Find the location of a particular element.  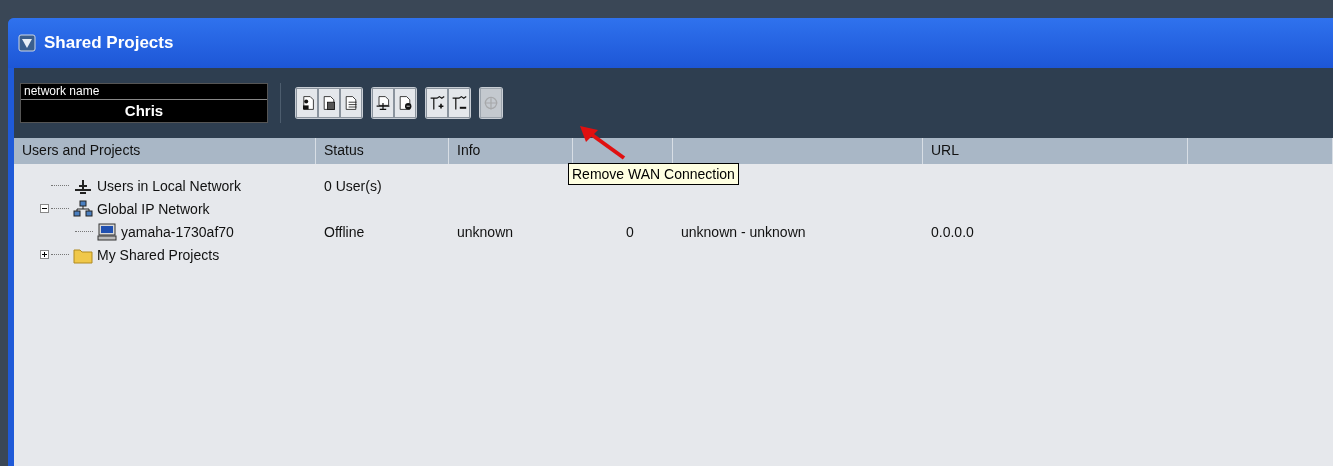

antenna-plus-icon is located at coordinates (437, 103).